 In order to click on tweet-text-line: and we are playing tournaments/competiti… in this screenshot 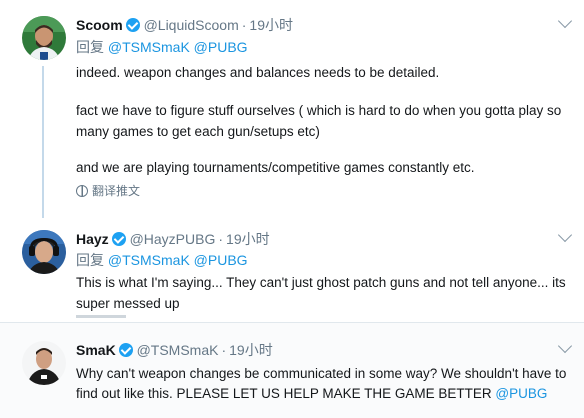, I will do `click(275, 167)`.